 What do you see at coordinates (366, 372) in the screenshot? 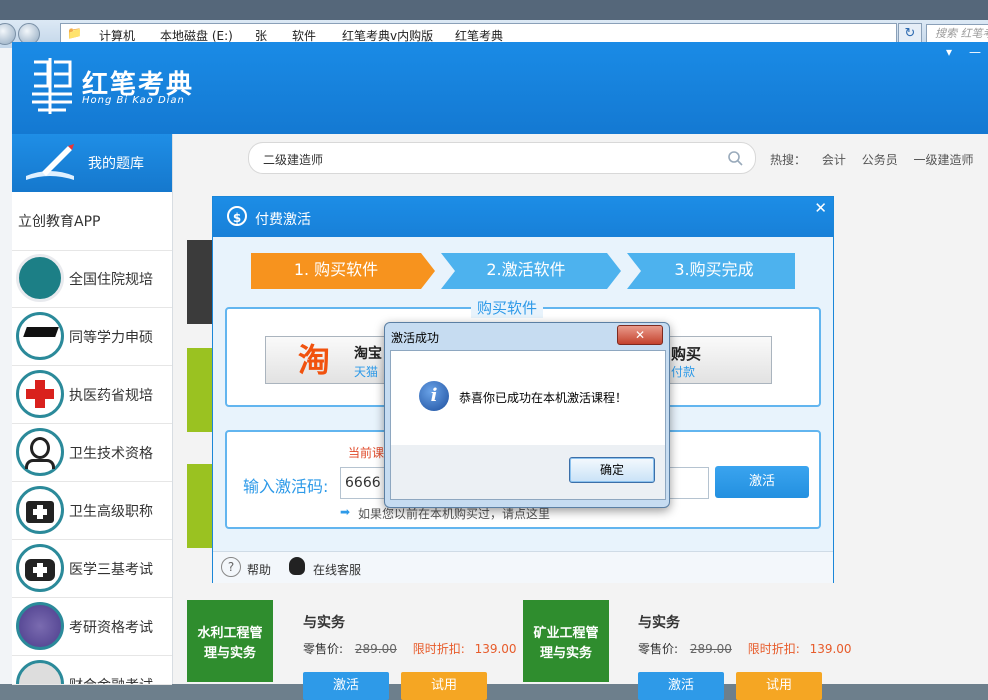
I see `taobao-sub: 天猫` at bounding box center [366, 372].